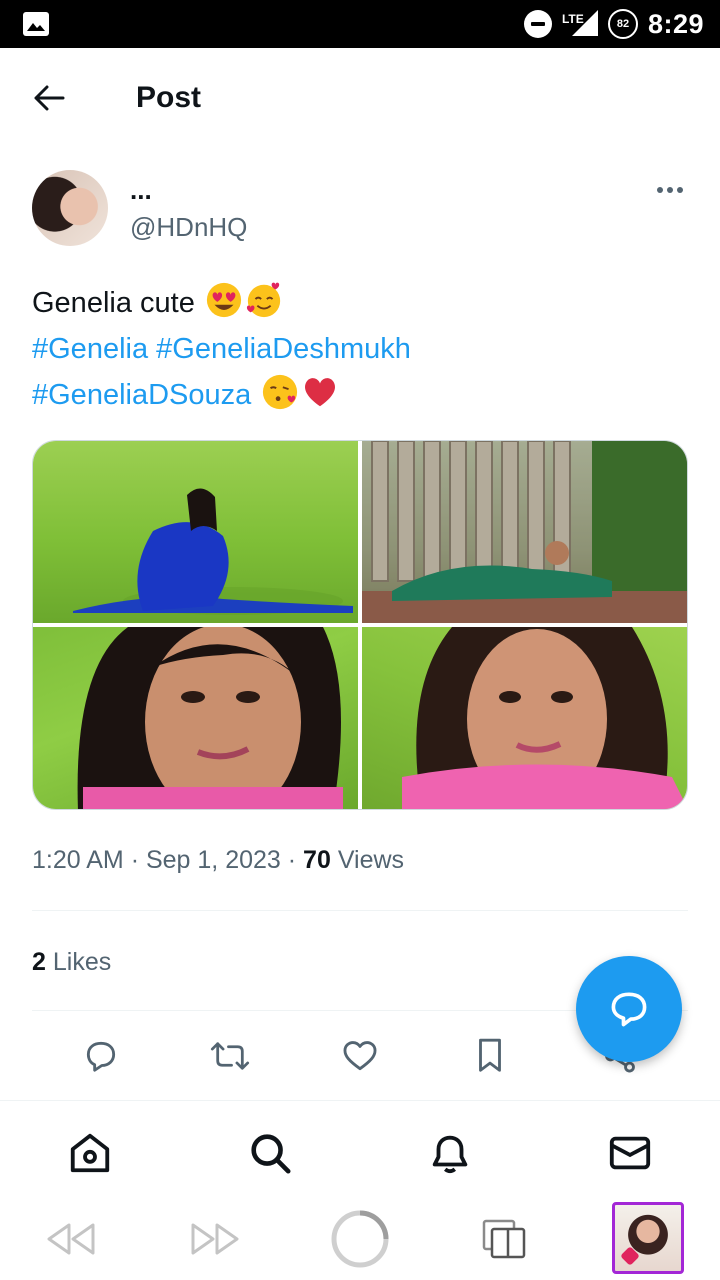 This screenshot has height=1280, width=720. What do you see at coordinates (280, 392) in the screenshot?
I see `face-blowing-kiss-emoji` at bounding box center [280, 392].